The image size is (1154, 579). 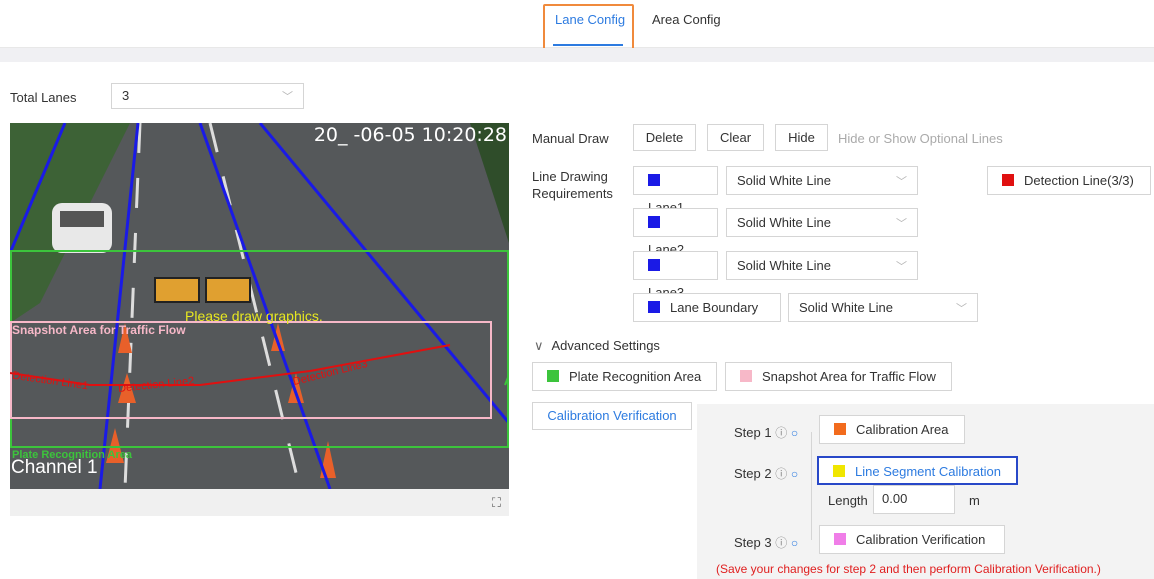 I want to click on hide-button: Hide, so click(x=801, y=137).